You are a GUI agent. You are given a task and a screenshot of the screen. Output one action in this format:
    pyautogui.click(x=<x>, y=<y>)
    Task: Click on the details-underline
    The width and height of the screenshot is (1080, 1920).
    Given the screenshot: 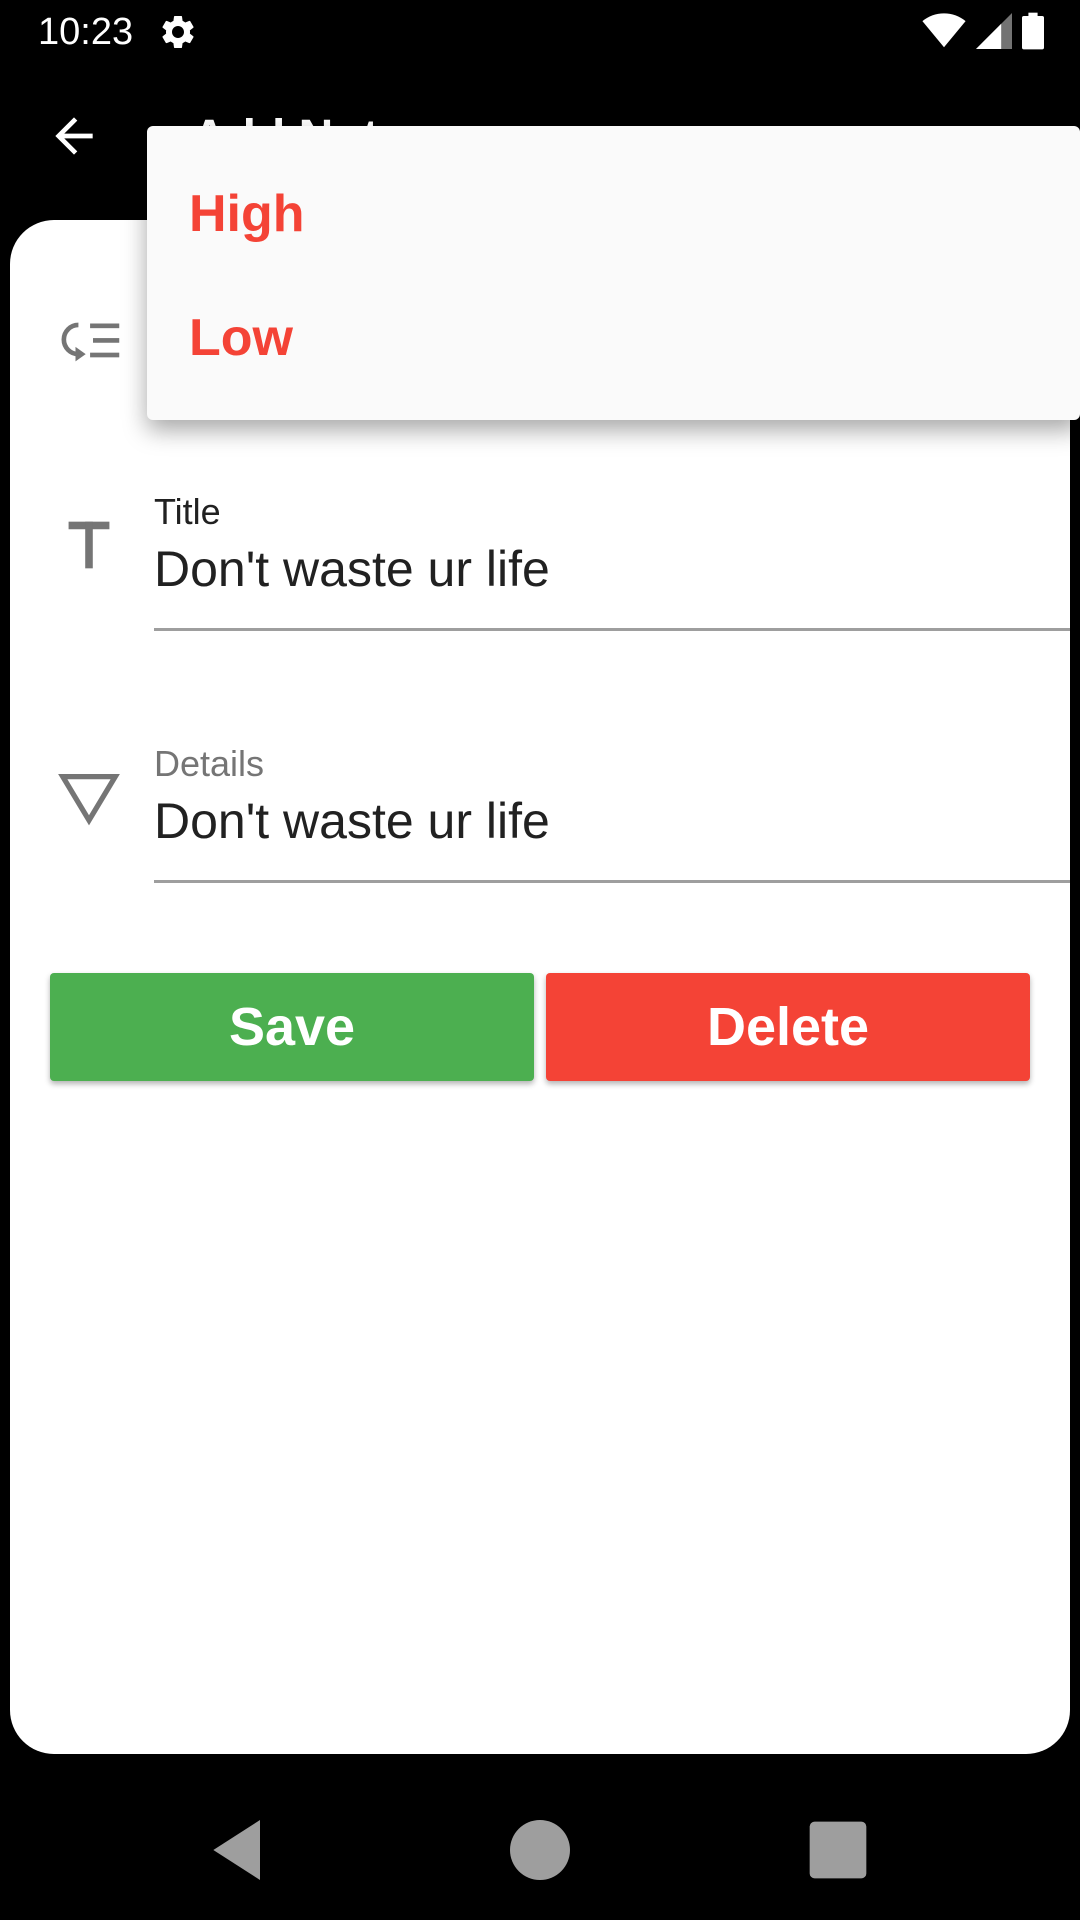 What is the action you would take?
    pyautogui.click(x=612, y=881)
    